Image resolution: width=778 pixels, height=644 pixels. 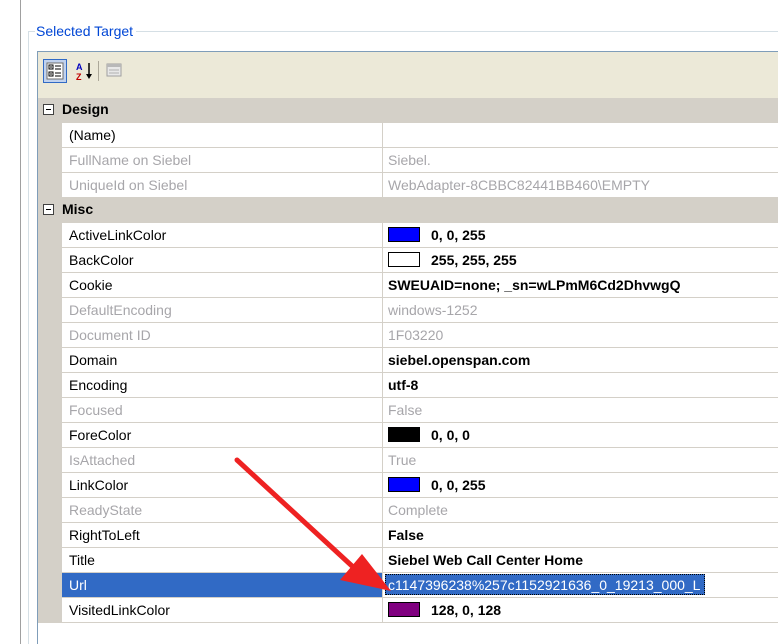 I want to click on annotation-arrow, so click(x=312, y=524).